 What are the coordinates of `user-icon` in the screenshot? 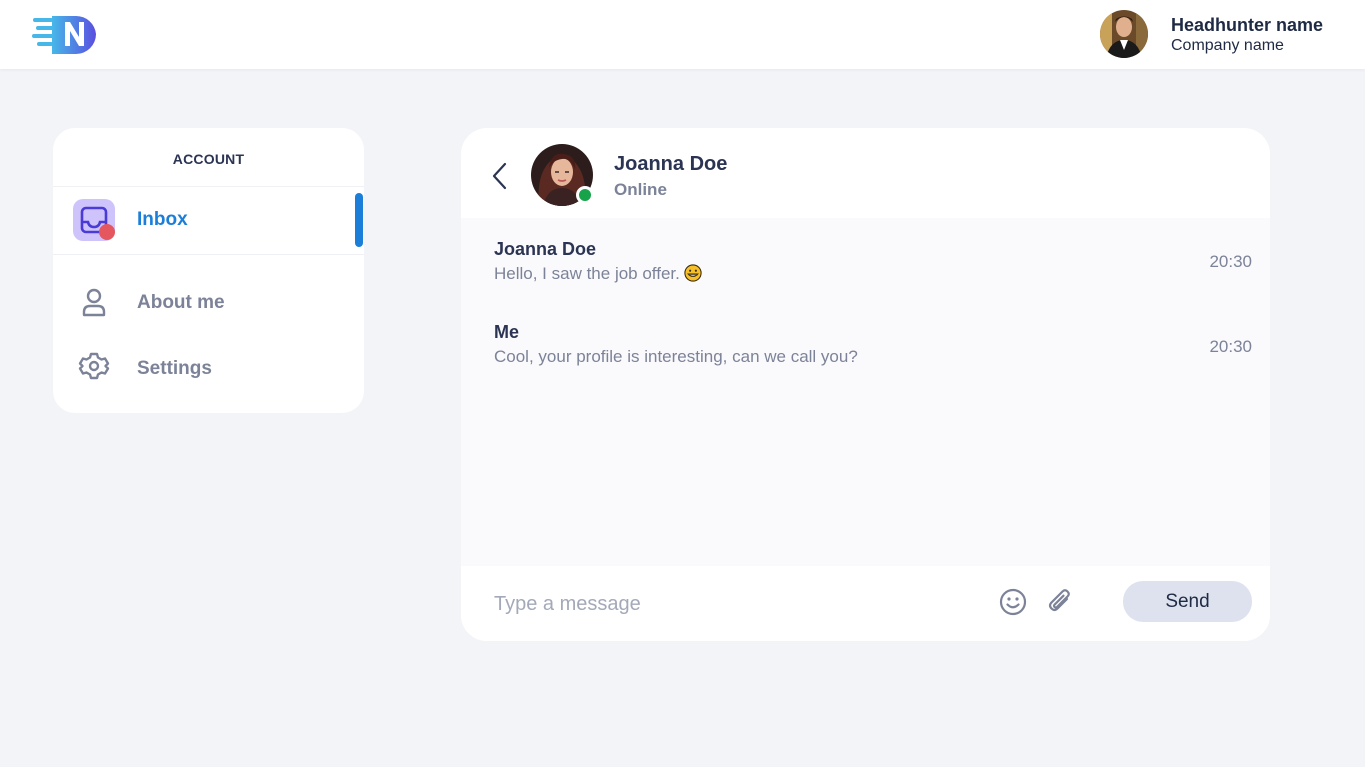 It's located at (94, 303).